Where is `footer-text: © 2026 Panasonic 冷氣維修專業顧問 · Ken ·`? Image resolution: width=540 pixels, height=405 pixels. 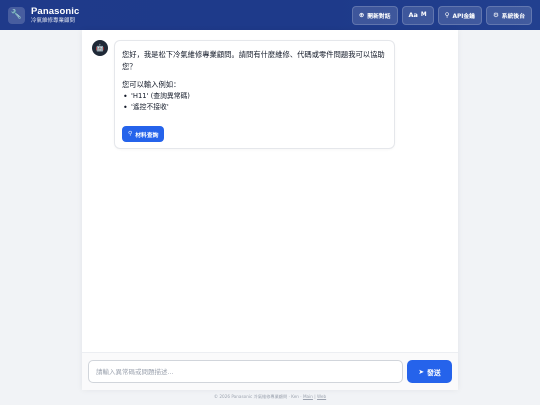
footer-text: © 2026 Panasonic 冷氣維修專業顧問 · Ken · is located at coordinates (257, 396).